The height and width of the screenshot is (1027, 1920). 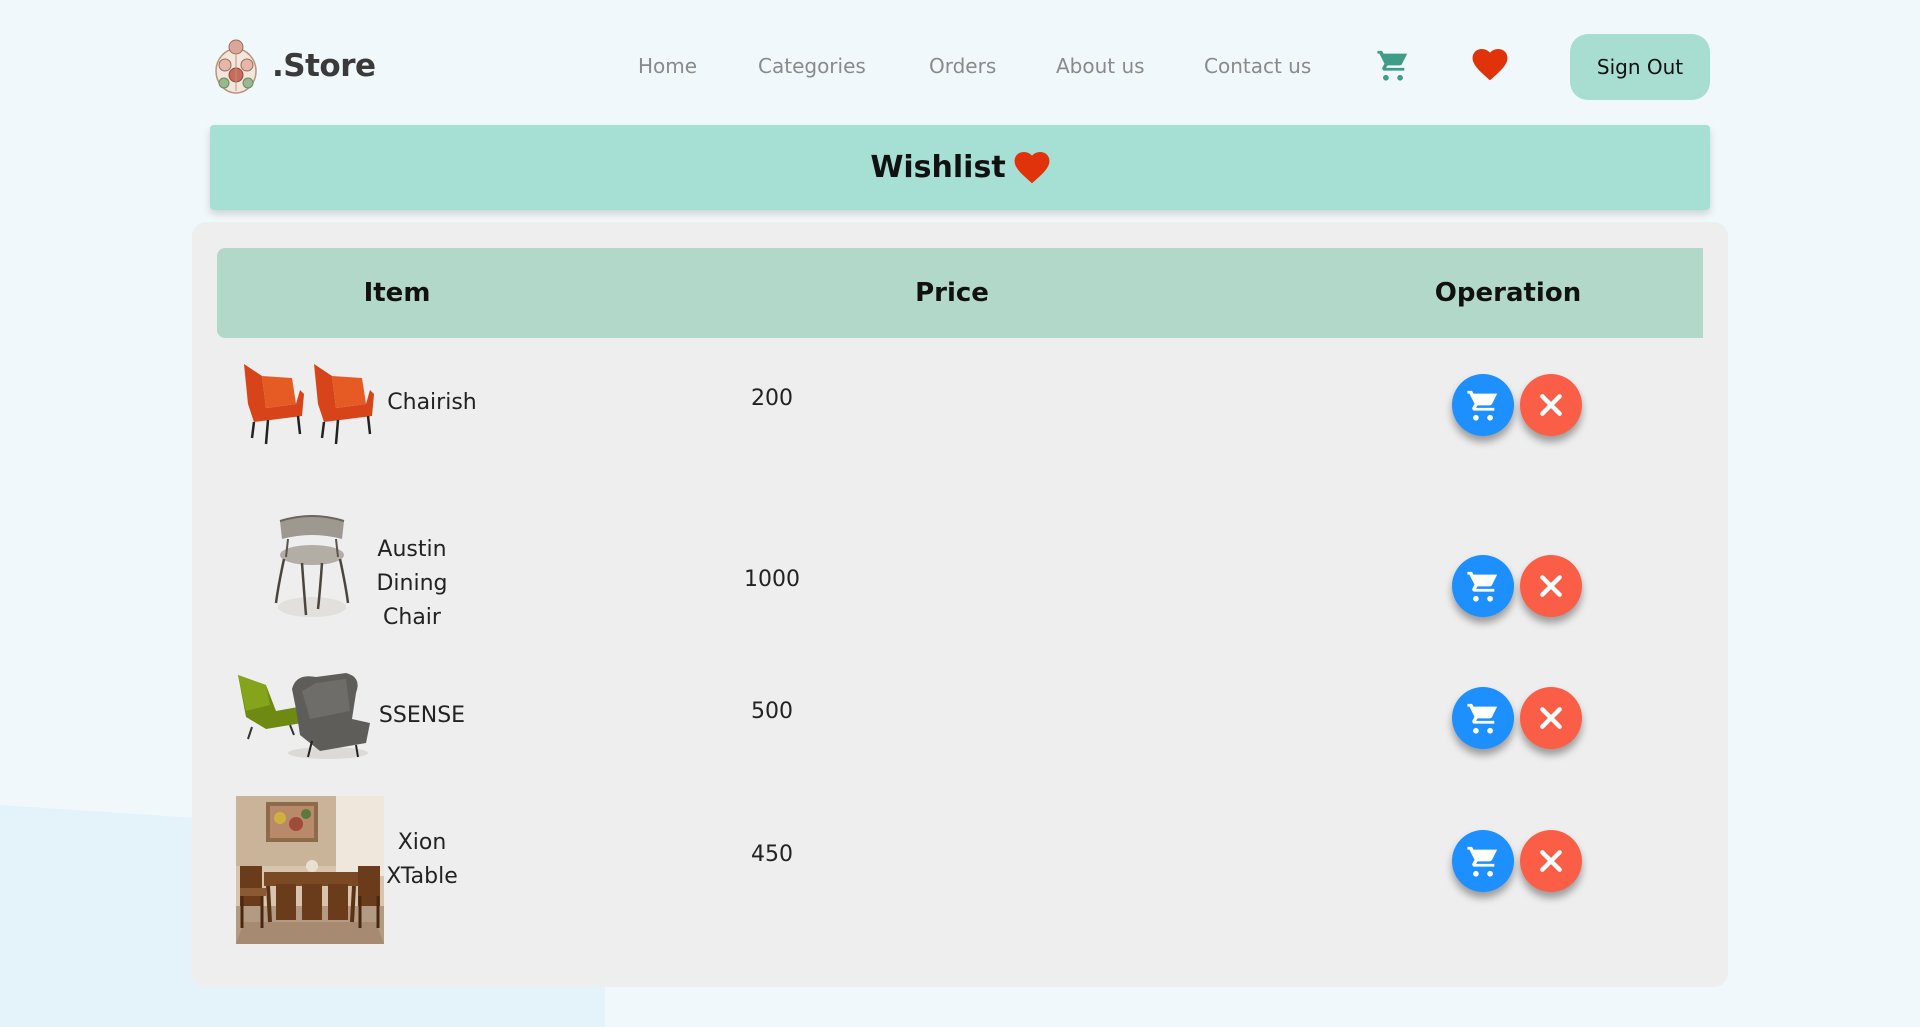 I want to click on item-name: SSENSE, so click(x=422, y=715).